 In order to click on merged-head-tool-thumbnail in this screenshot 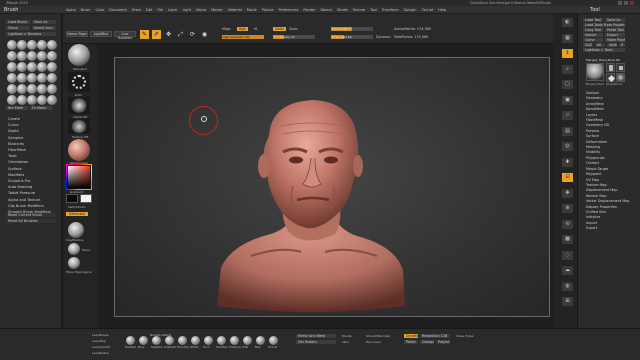, I will do `click(620, 77)`.